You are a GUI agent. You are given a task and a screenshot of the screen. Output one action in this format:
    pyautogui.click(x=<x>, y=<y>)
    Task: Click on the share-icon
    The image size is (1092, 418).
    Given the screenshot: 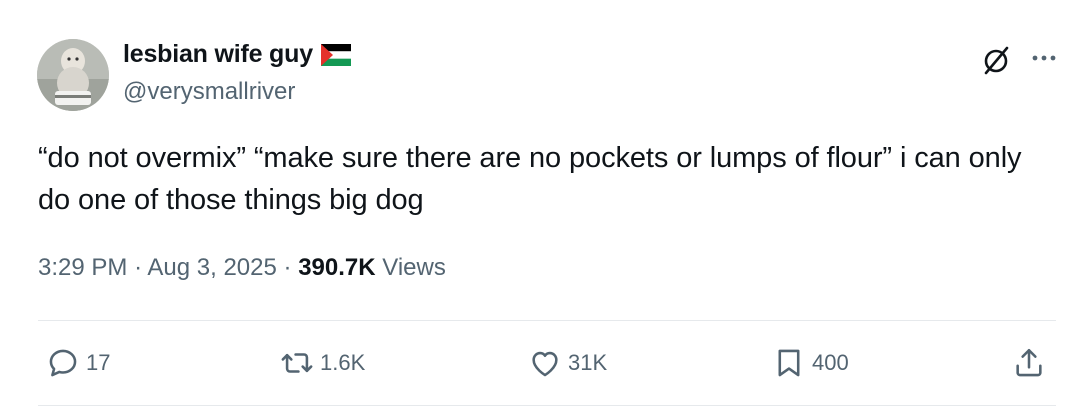 What is the action you would take?
    pyautogui.click(x=1029, y=362)
    